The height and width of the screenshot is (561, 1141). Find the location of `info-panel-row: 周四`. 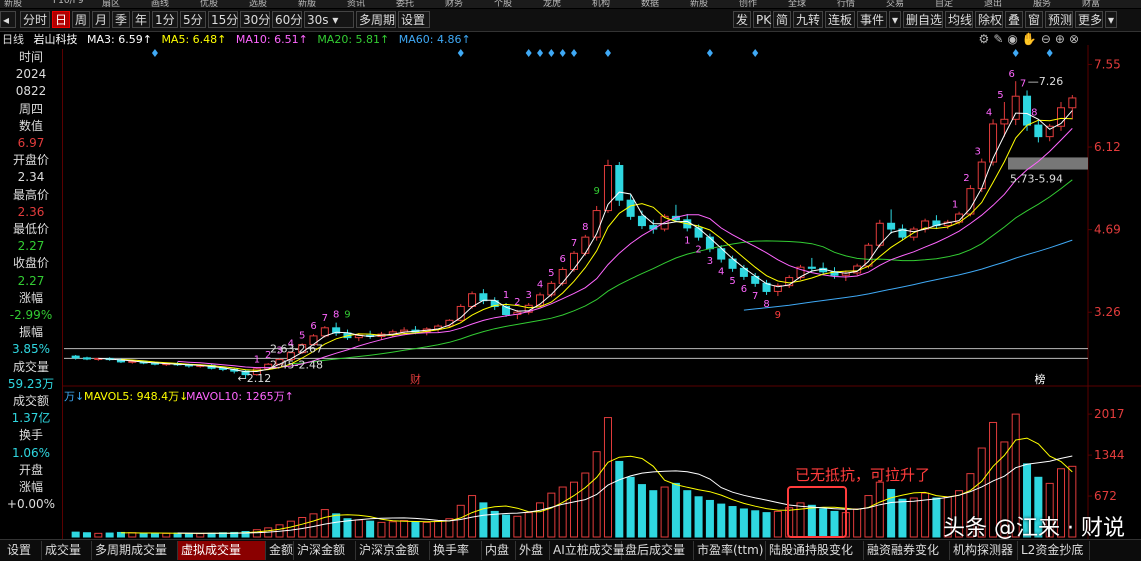

info-panel-row: 周四 is located at coordinates (30, 108).